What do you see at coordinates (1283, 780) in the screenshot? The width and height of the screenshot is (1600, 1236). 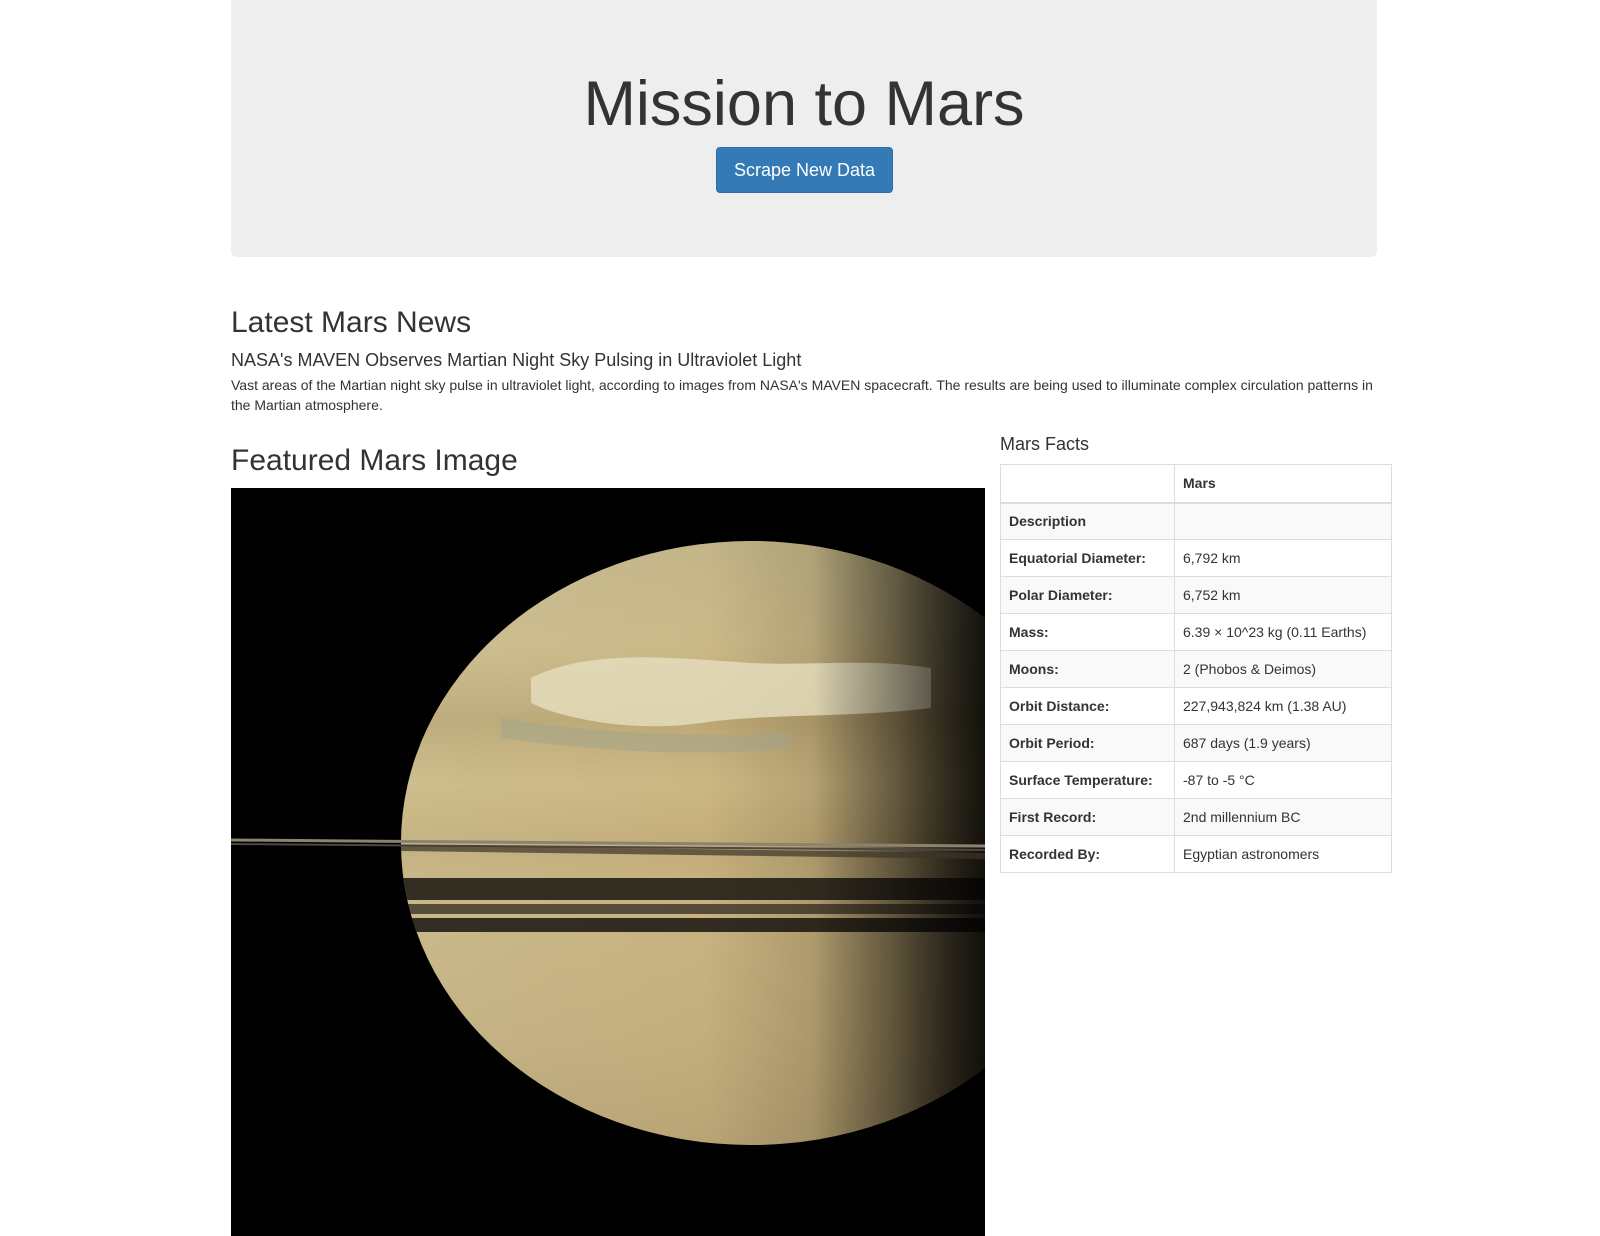 I see `fact-value: -87 to -5 °C` at bounding box center [1283, 780].